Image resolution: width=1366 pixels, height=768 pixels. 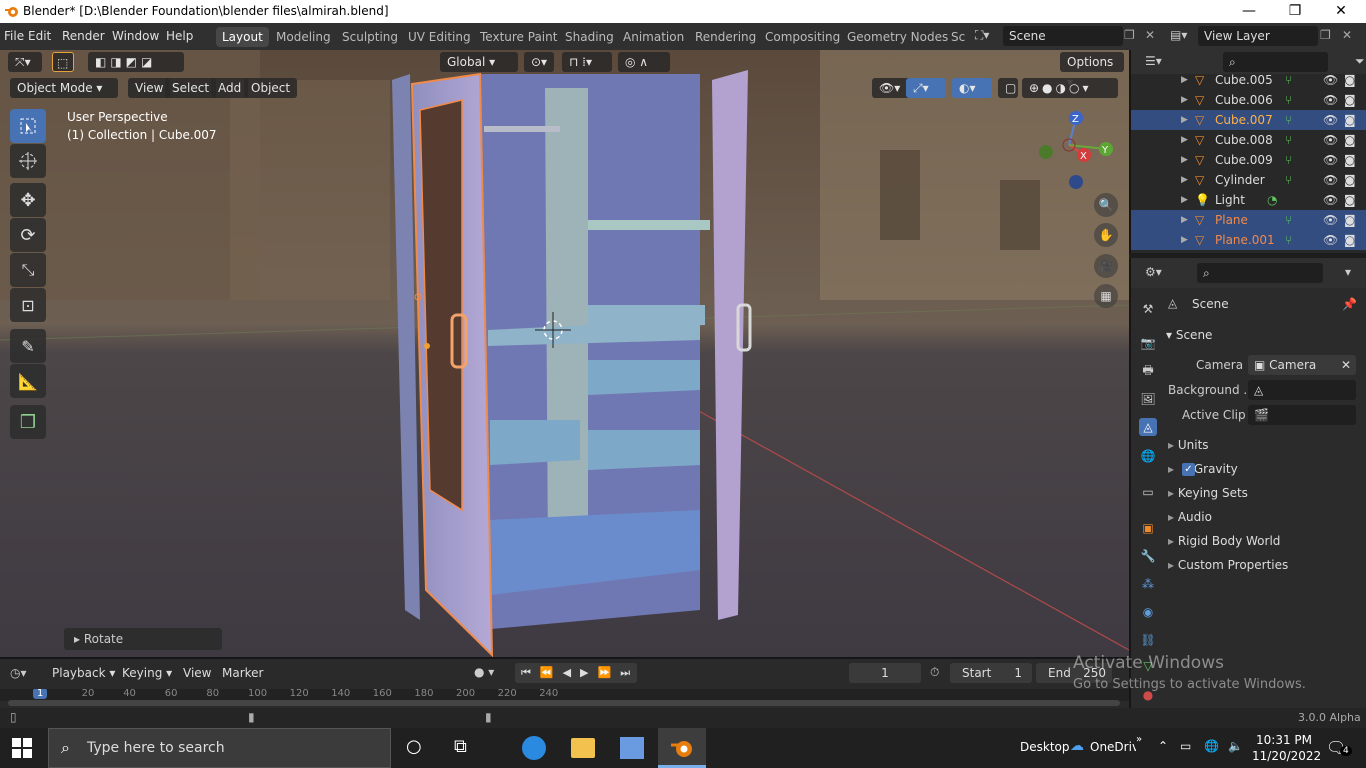 I want to click on clear-camera-icon: ✕, so click(x=1346, y=365).